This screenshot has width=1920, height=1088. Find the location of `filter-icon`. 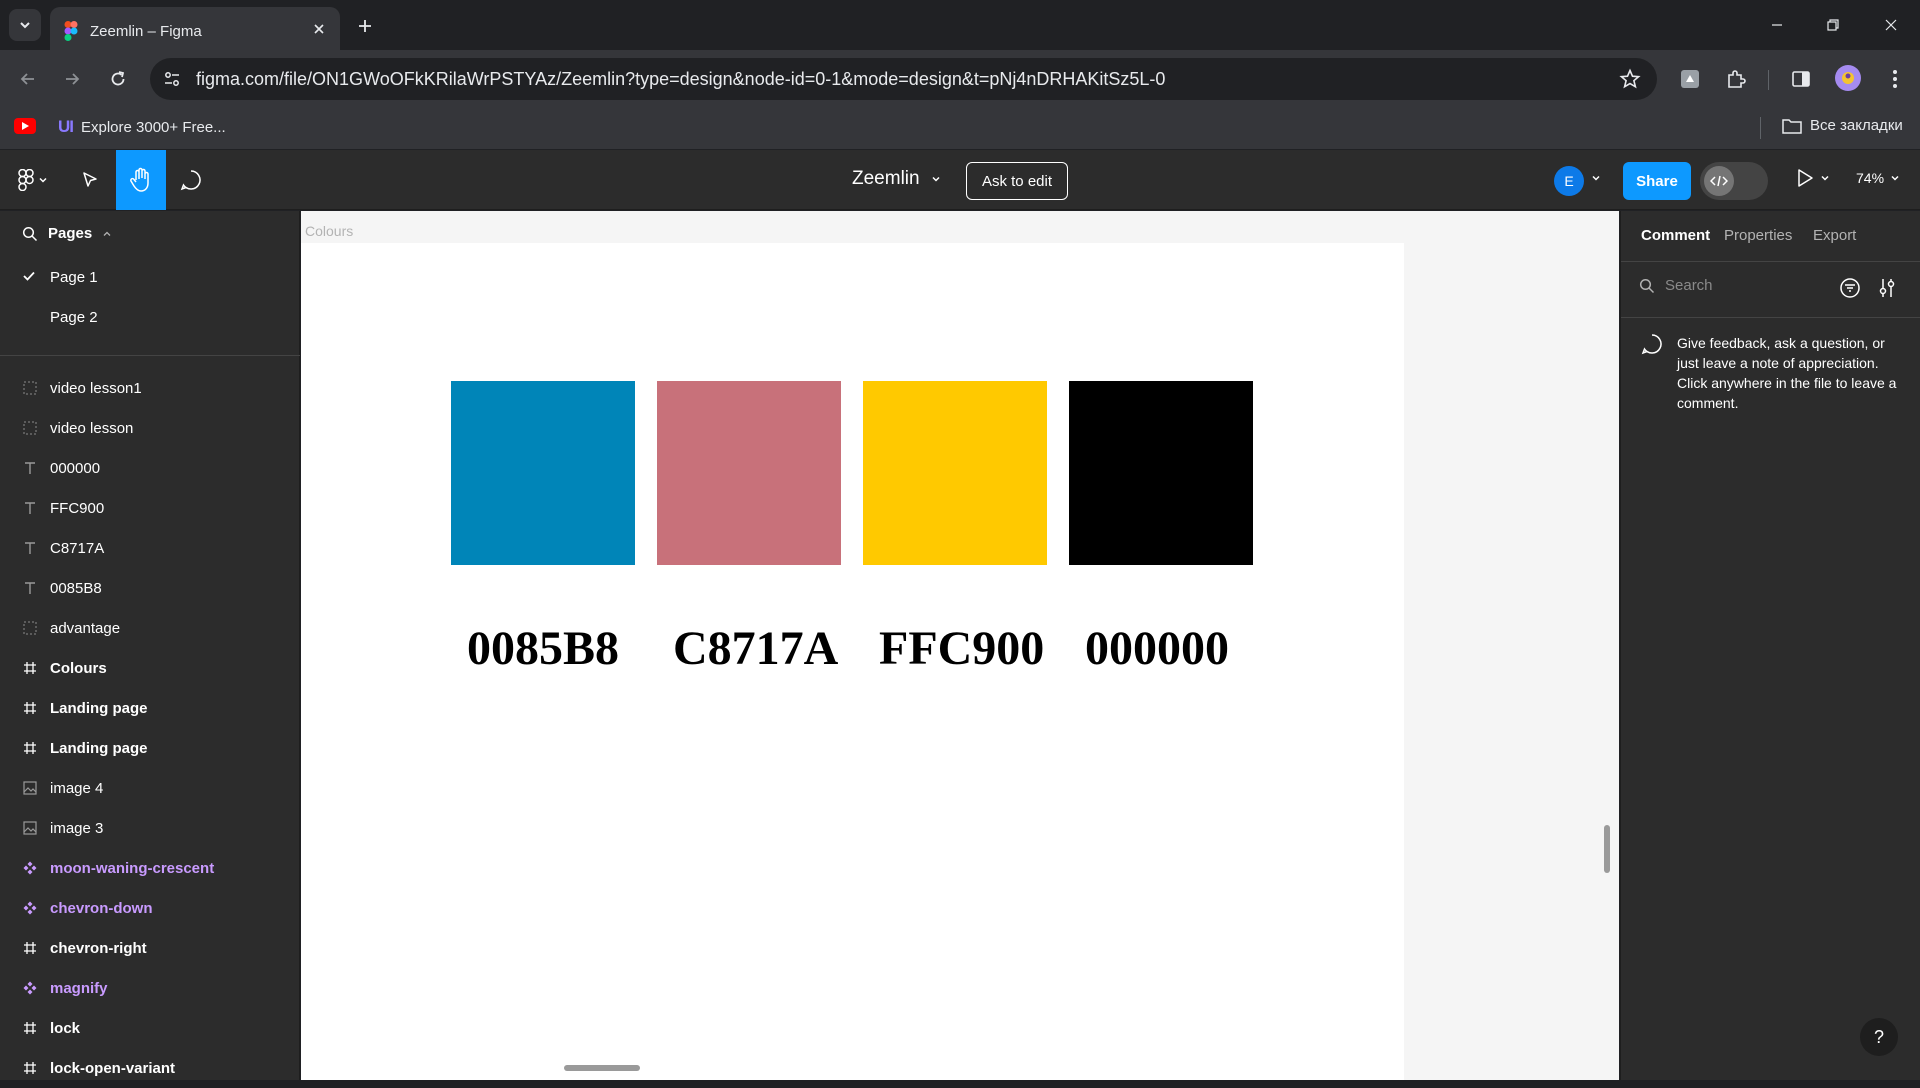

filter-icon is located at coordinates (1850, 288).